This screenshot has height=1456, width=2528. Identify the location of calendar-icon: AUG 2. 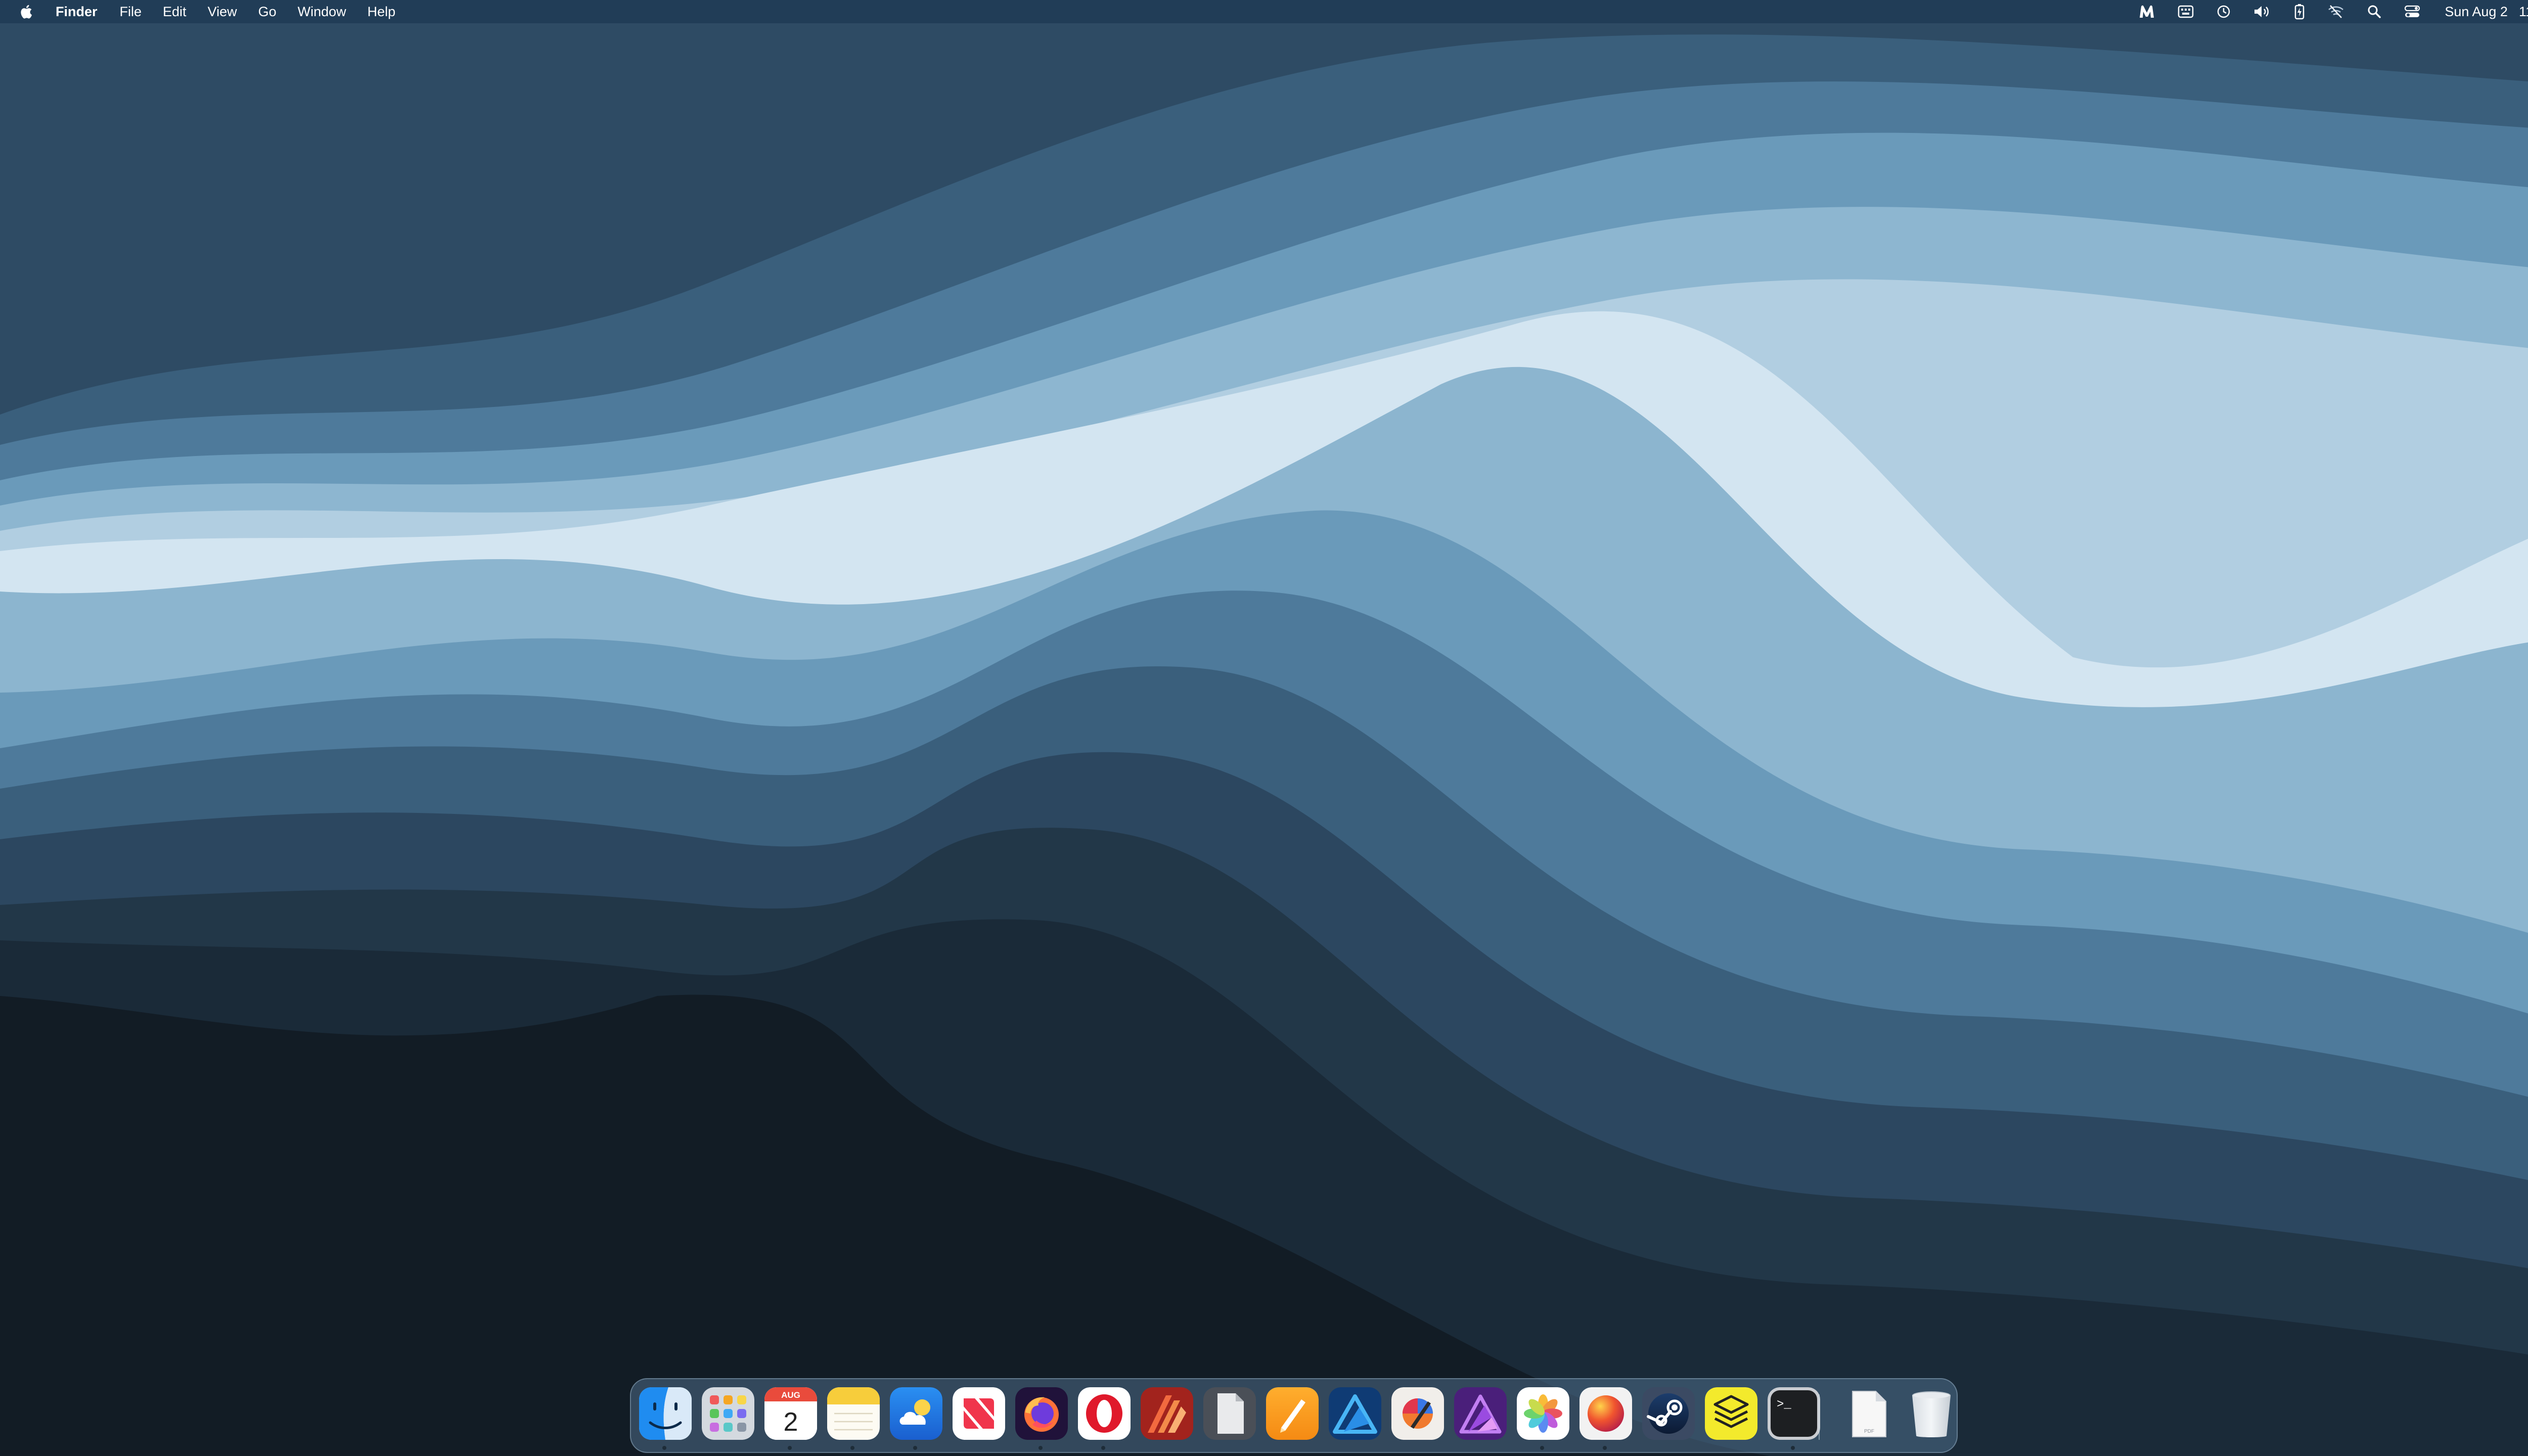
(791, 1413).